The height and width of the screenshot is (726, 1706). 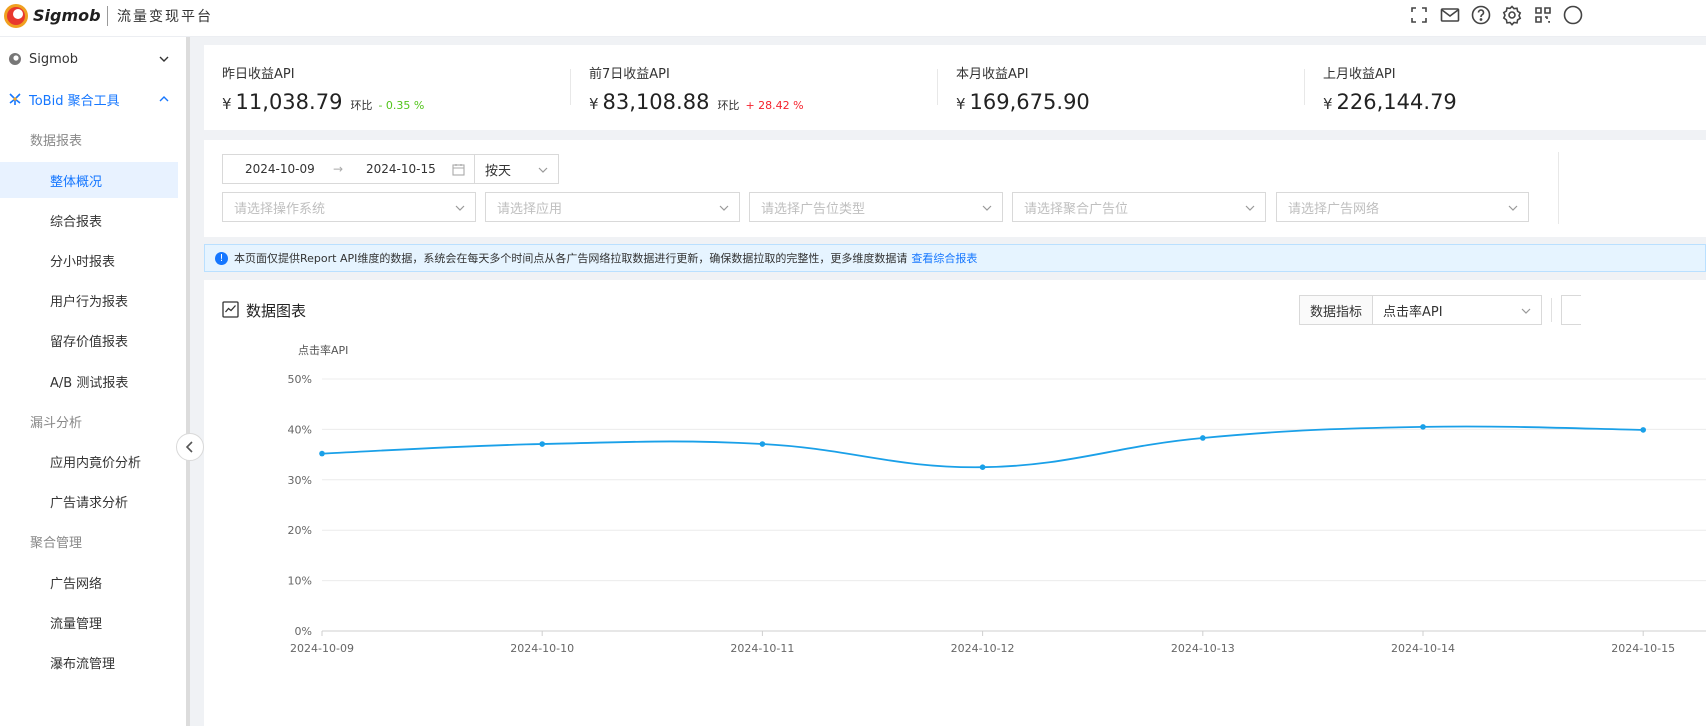 I want to click on chevron-left-icon, so click(x=189, y=447).